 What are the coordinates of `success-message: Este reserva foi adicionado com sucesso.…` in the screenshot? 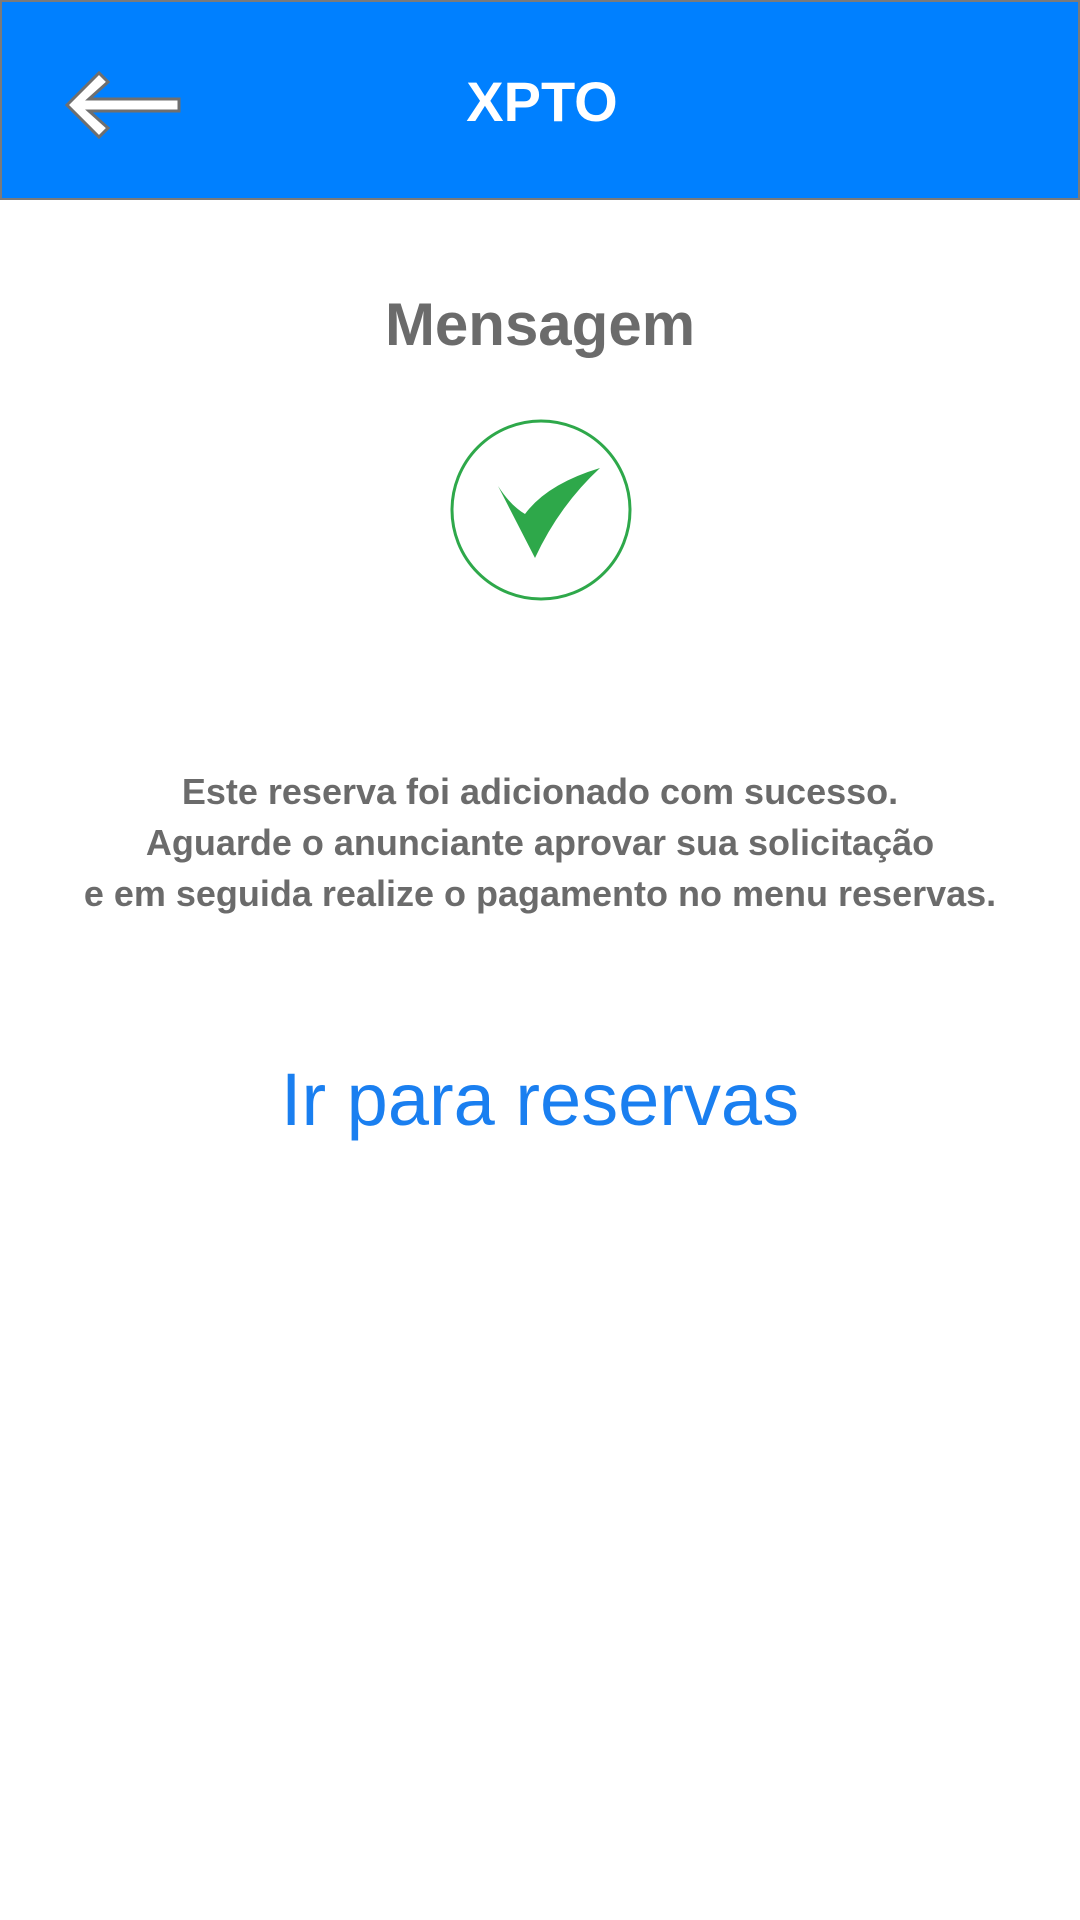 It's located at (540, 842).